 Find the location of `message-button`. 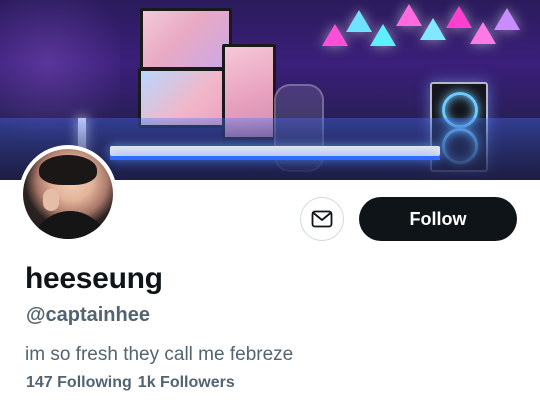

message-button is located at coordinates (322, 219).